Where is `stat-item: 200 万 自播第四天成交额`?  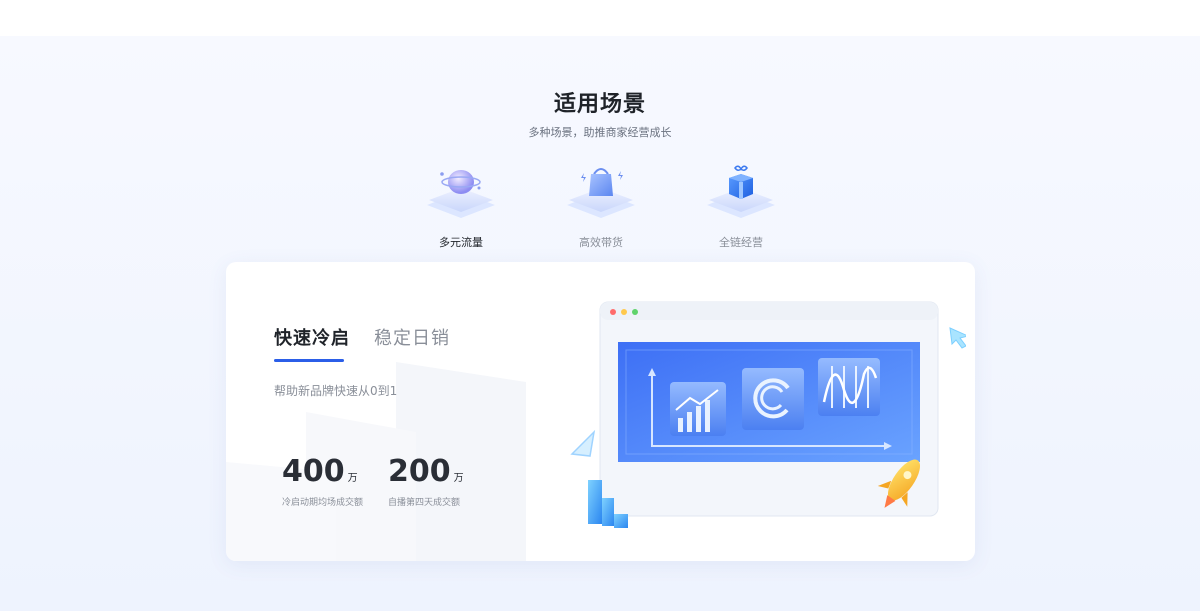
stat-item: 200 万 自播第四天成交额 is located at coordinates (426, 481).